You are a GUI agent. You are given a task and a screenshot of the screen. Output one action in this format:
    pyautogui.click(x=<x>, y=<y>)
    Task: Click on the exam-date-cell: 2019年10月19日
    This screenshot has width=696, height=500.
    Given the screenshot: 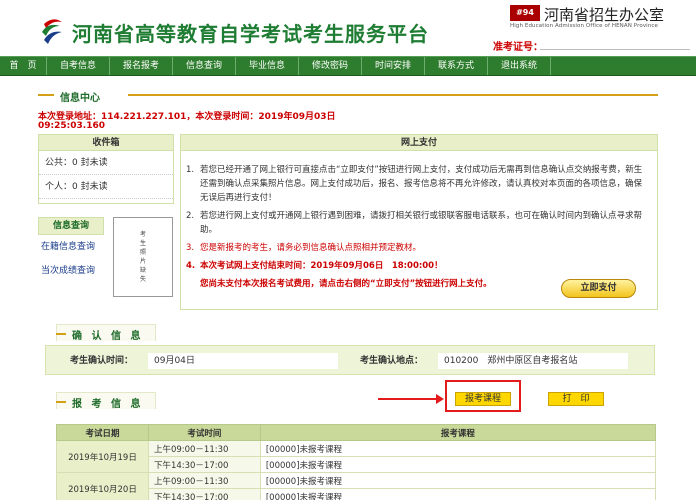 What is the action you would take?
    pyautogui.click(x=102, y=456)
    